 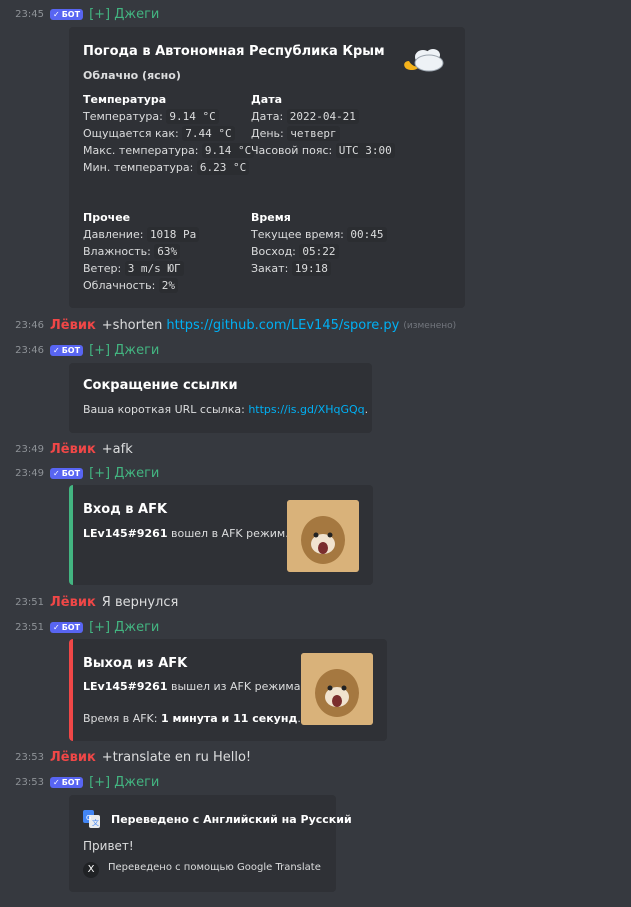 I want to click on other-heading: Прочее, so click(x=107, y=217).